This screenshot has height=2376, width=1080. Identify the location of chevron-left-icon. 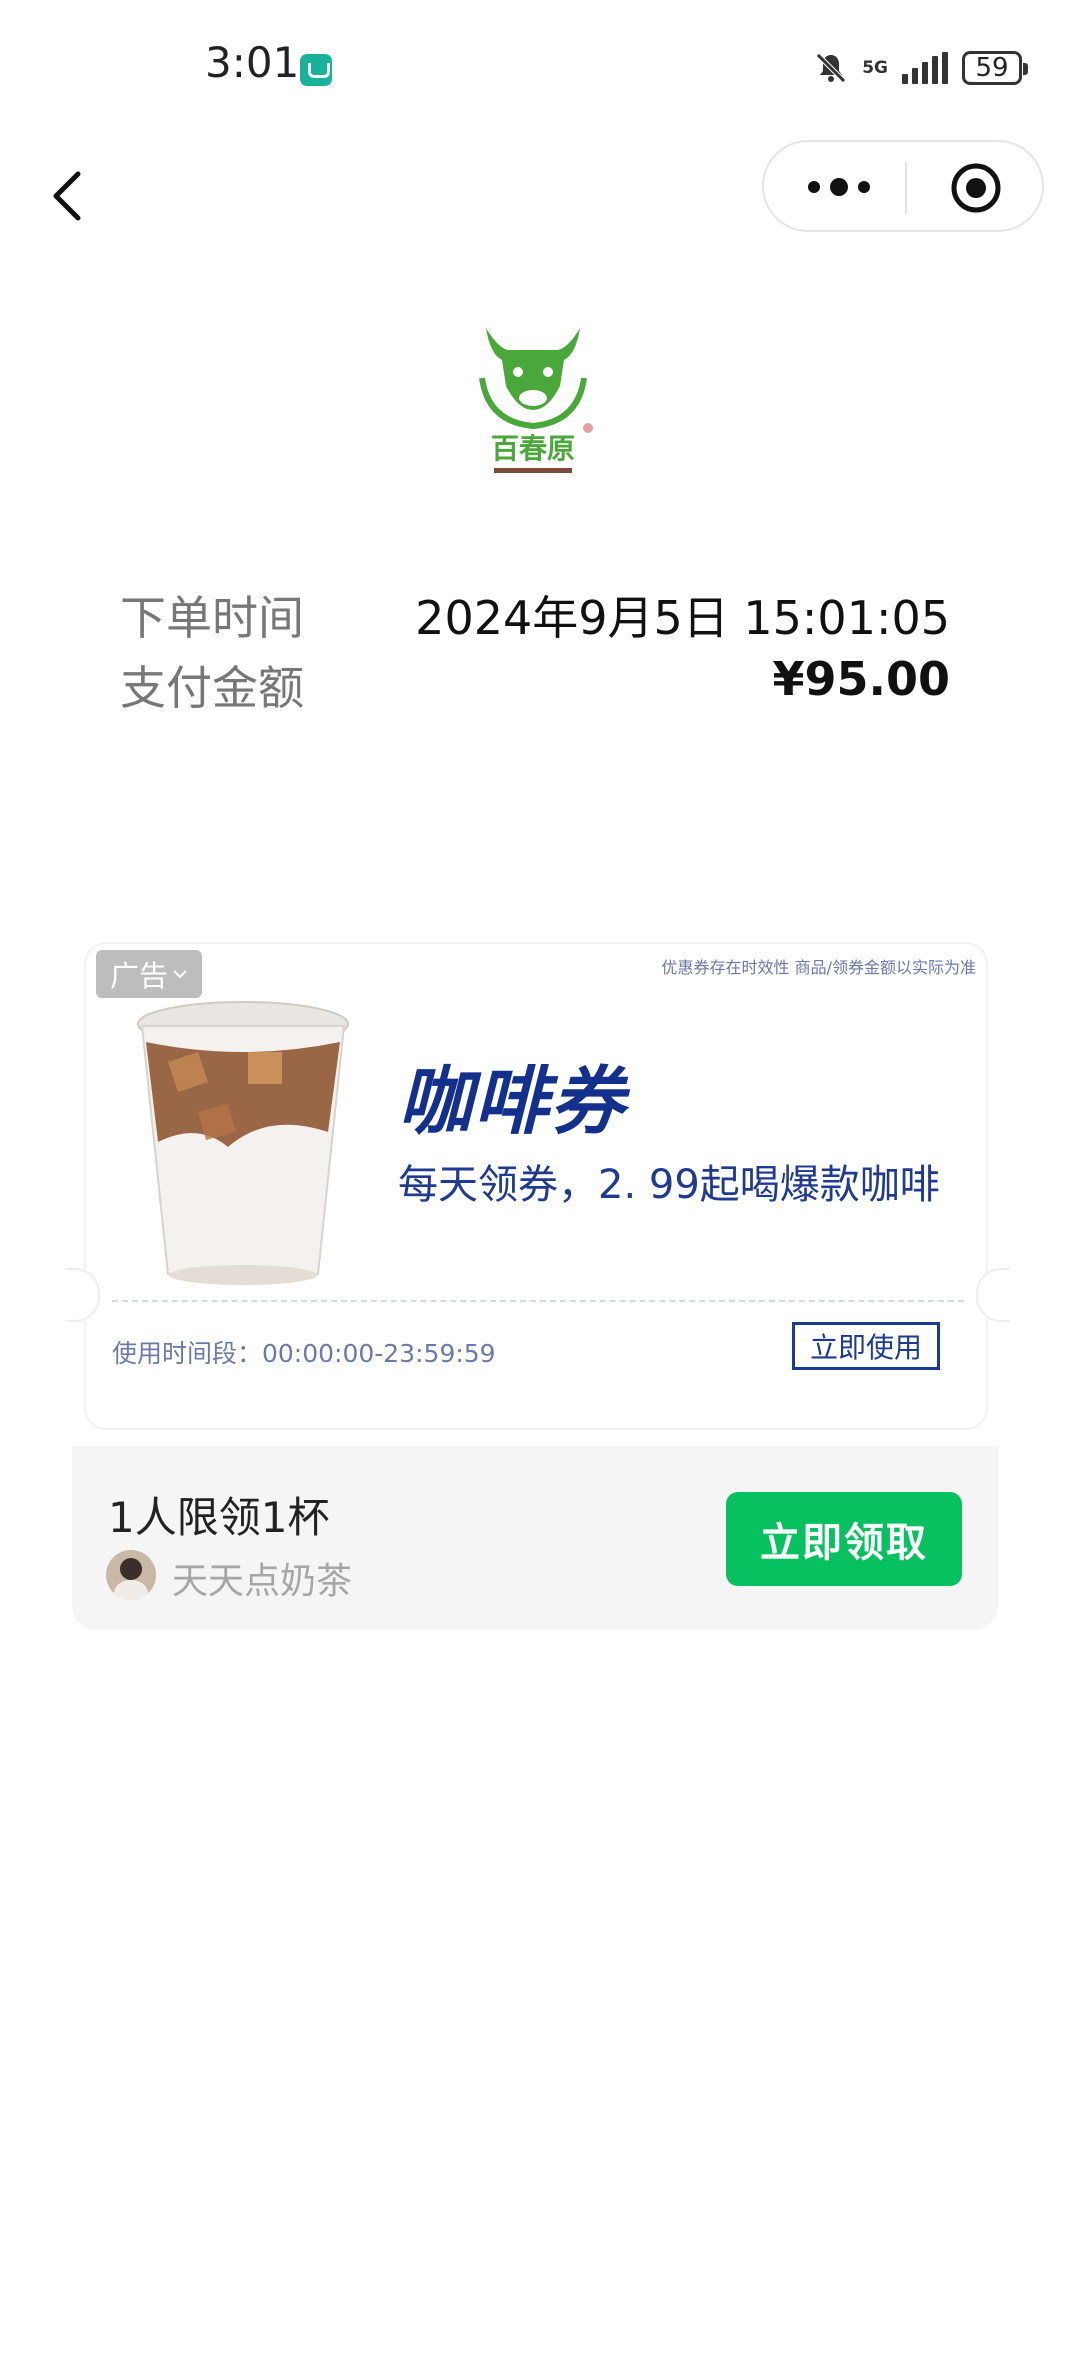
(68, 196).